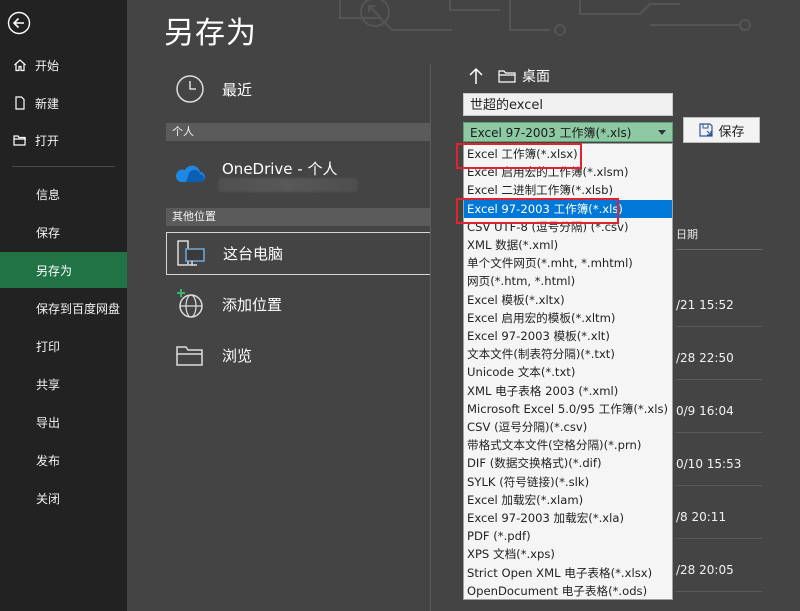 The height and width of the screenshot is (611, 800). I want to click on nav-home: 开始, so click(63, 65).